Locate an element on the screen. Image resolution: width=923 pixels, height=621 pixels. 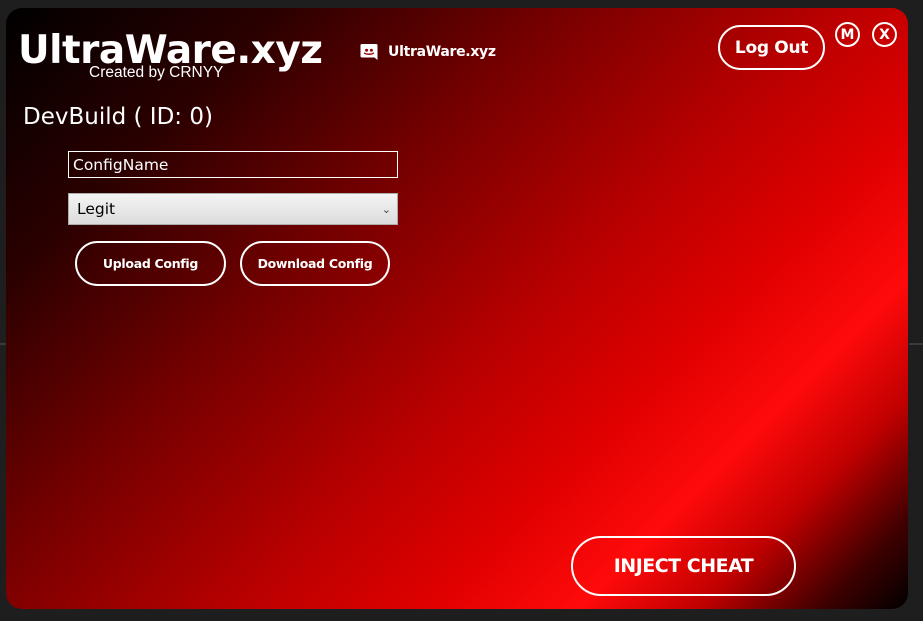
inject-cheat-button: INJECT CHEAT is located at coordinates (683, 566).